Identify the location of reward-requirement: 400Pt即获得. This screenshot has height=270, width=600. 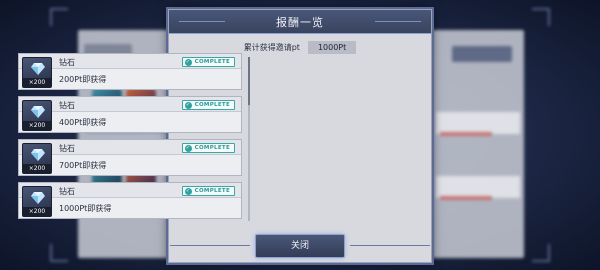
(83, 122).